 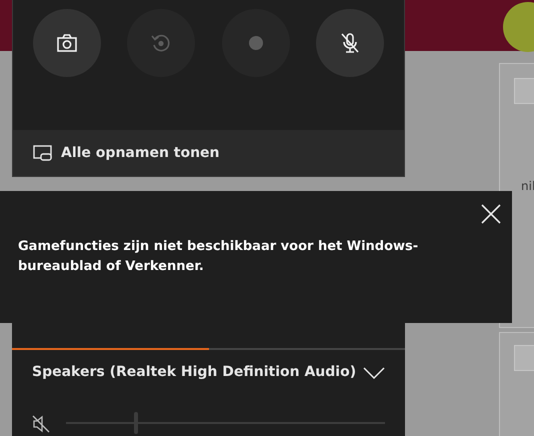 I want to click on chevron-down-icon, so click(x=374, y=372).